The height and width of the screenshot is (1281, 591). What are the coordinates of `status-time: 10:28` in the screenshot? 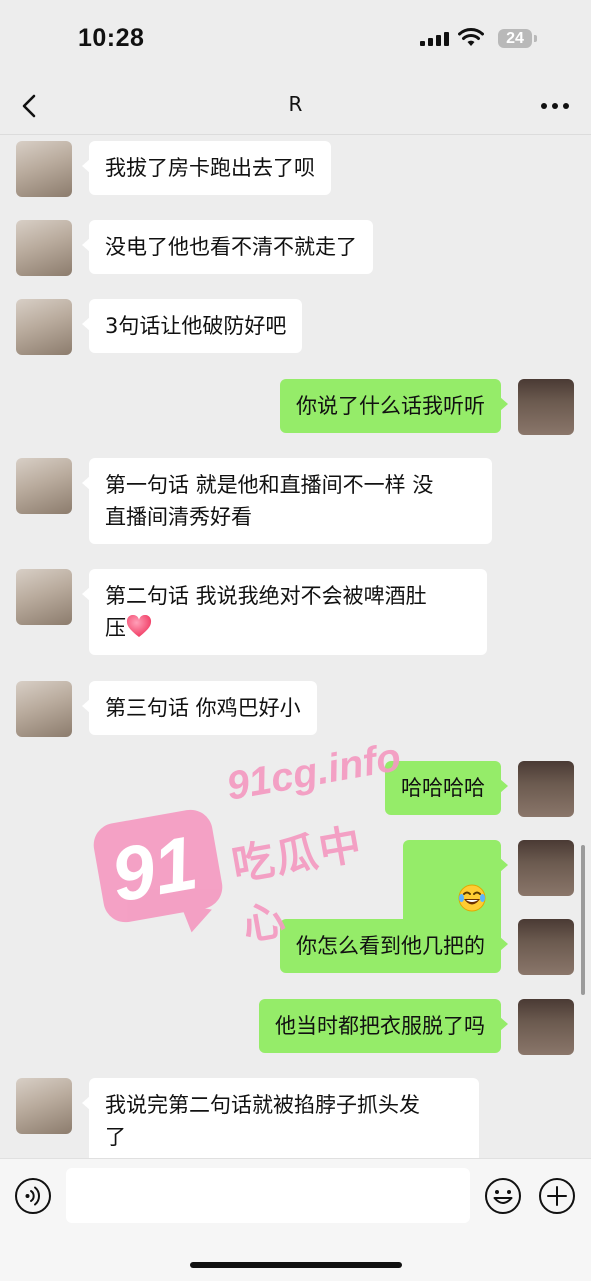 It's located at (111, 38).